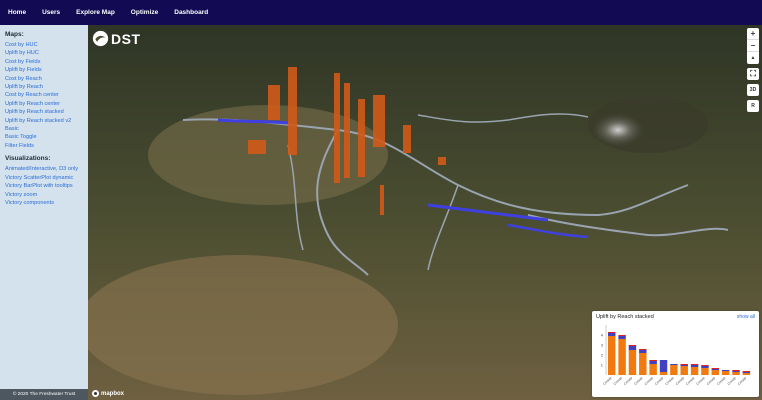 This screenshot has width=762, height=400. I want to click on fullscreen-button: ⛶, so click(753, 74).